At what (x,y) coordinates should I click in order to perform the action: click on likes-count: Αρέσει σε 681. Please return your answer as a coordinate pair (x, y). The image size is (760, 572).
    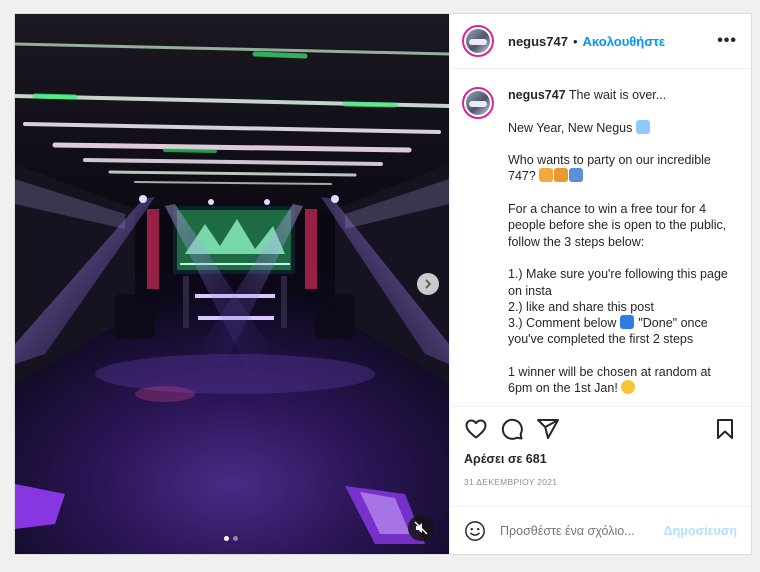
    Looking at the image, I should click on (505, 459).